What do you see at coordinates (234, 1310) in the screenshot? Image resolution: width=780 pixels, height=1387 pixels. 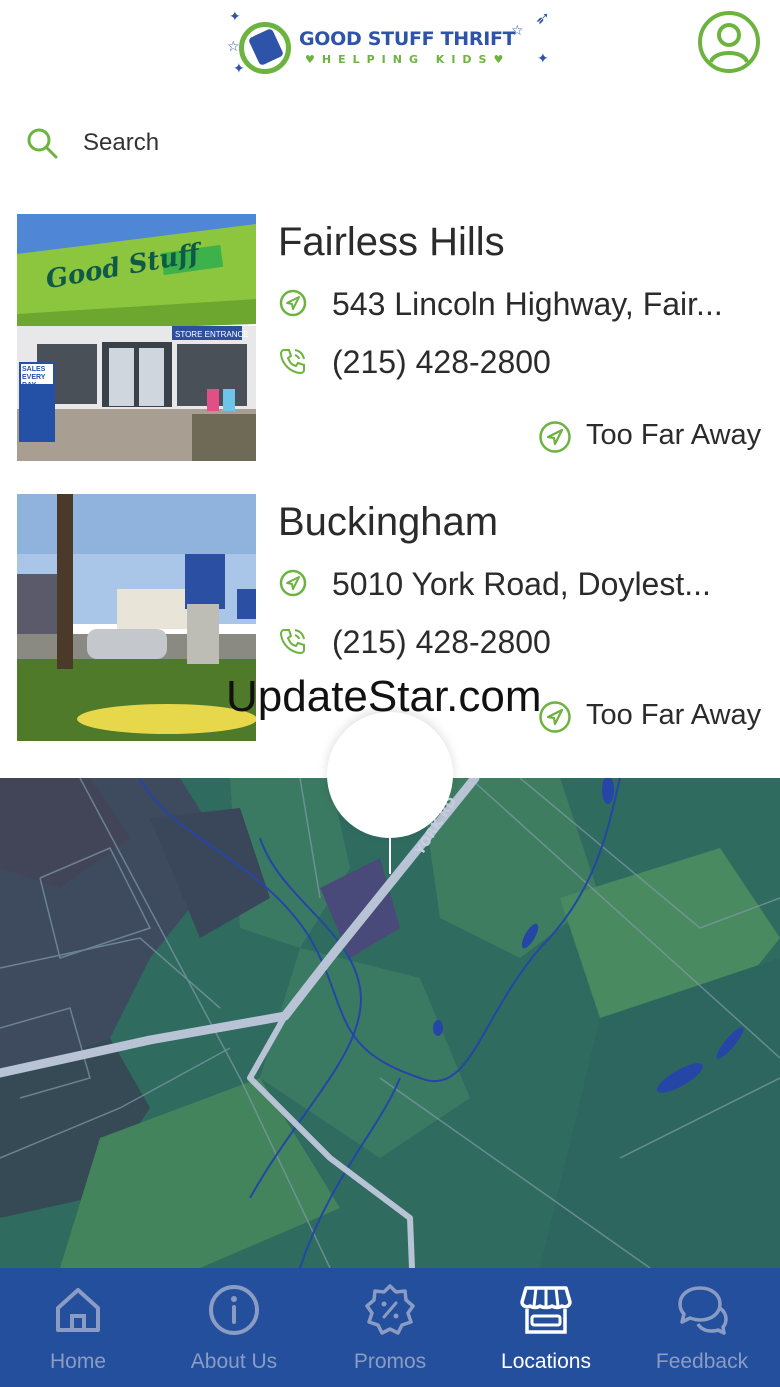 I see `info-icon` at bounding box center [234, 1310].